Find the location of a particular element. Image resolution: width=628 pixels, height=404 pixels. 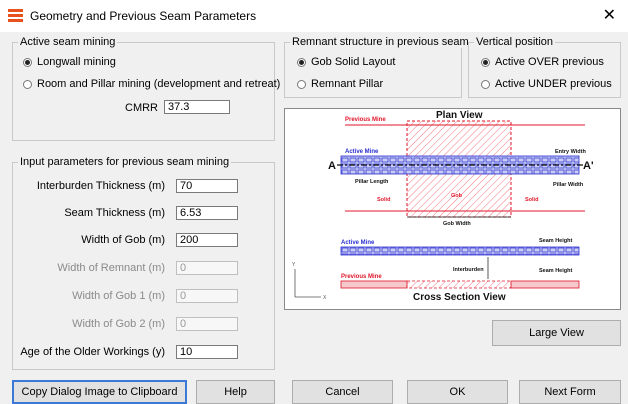

radio-active-under-indicator is located at coordinates (485, 84).